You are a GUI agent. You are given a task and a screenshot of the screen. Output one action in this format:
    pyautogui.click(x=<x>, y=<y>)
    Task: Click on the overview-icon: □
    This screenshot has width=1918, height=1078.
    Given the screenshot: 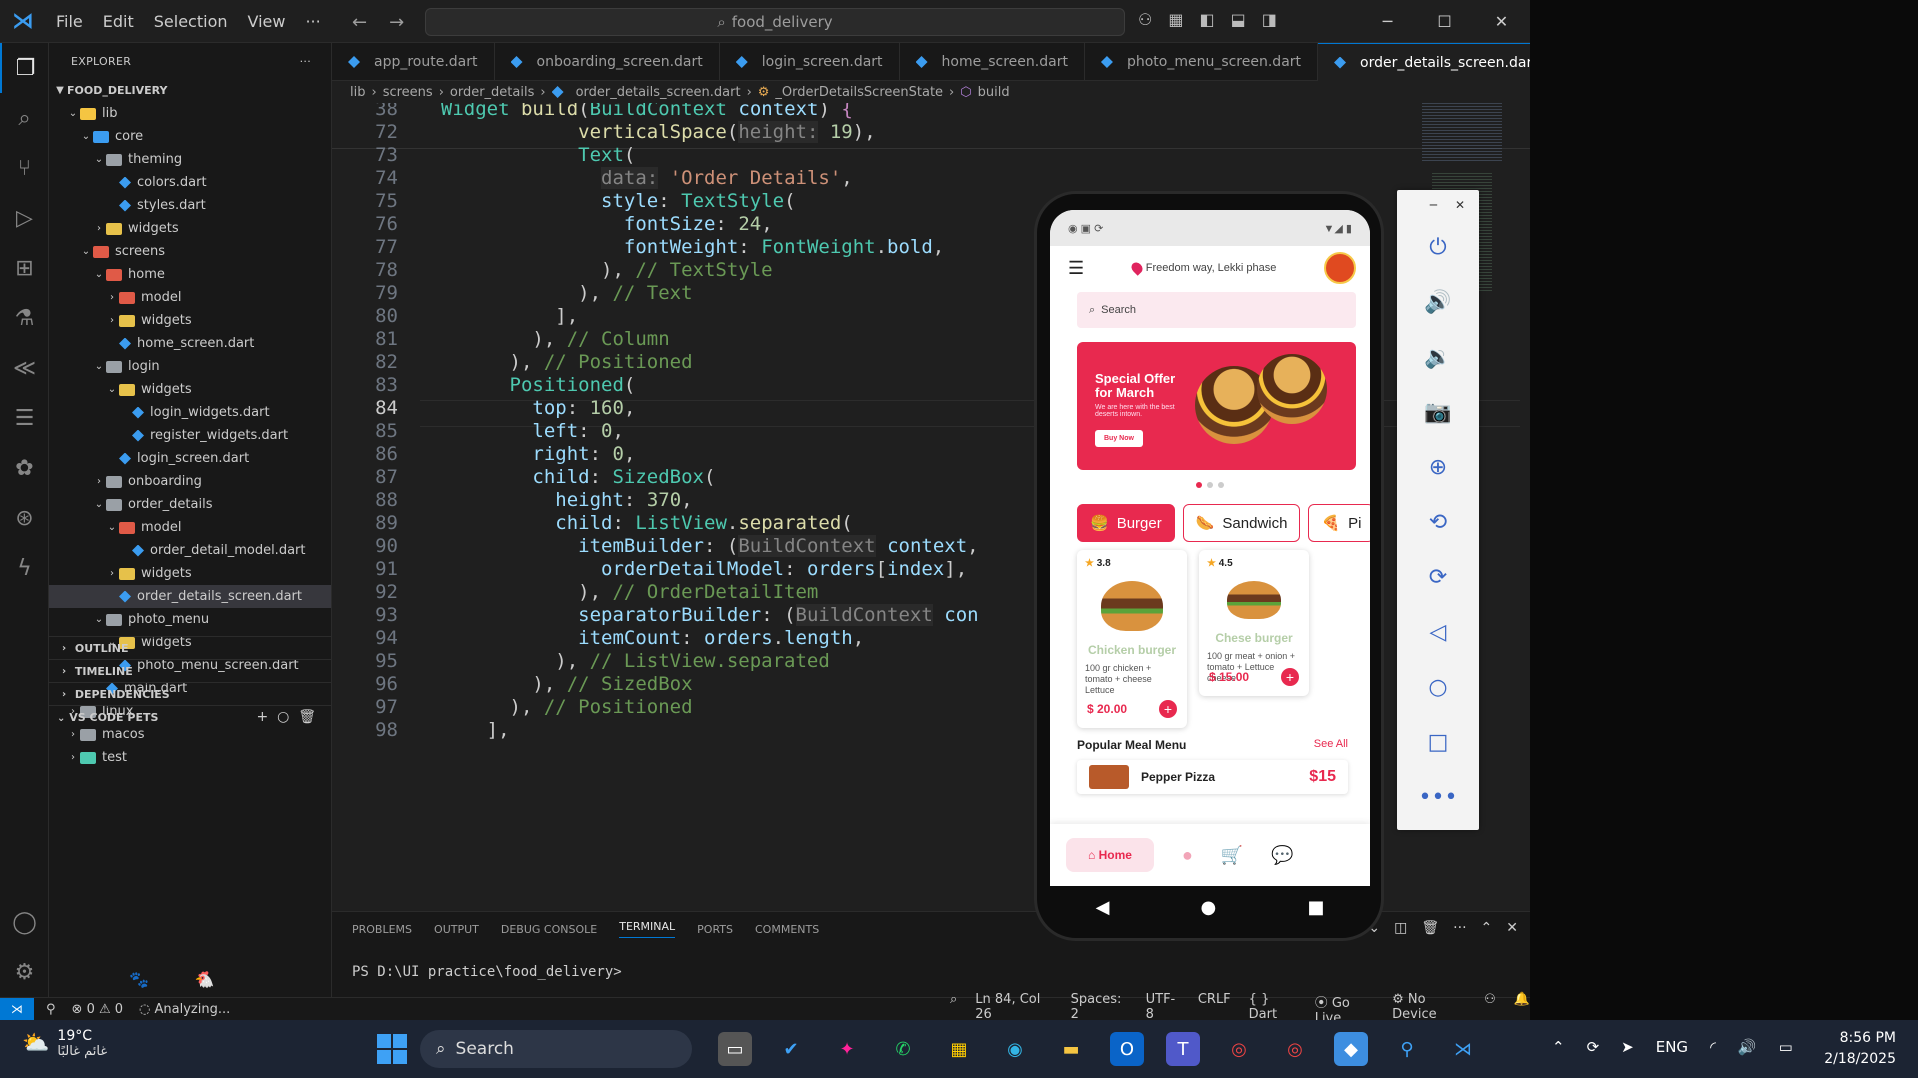 What is the action you would take?
    pyautogui.click(x=1438, y=742)
    